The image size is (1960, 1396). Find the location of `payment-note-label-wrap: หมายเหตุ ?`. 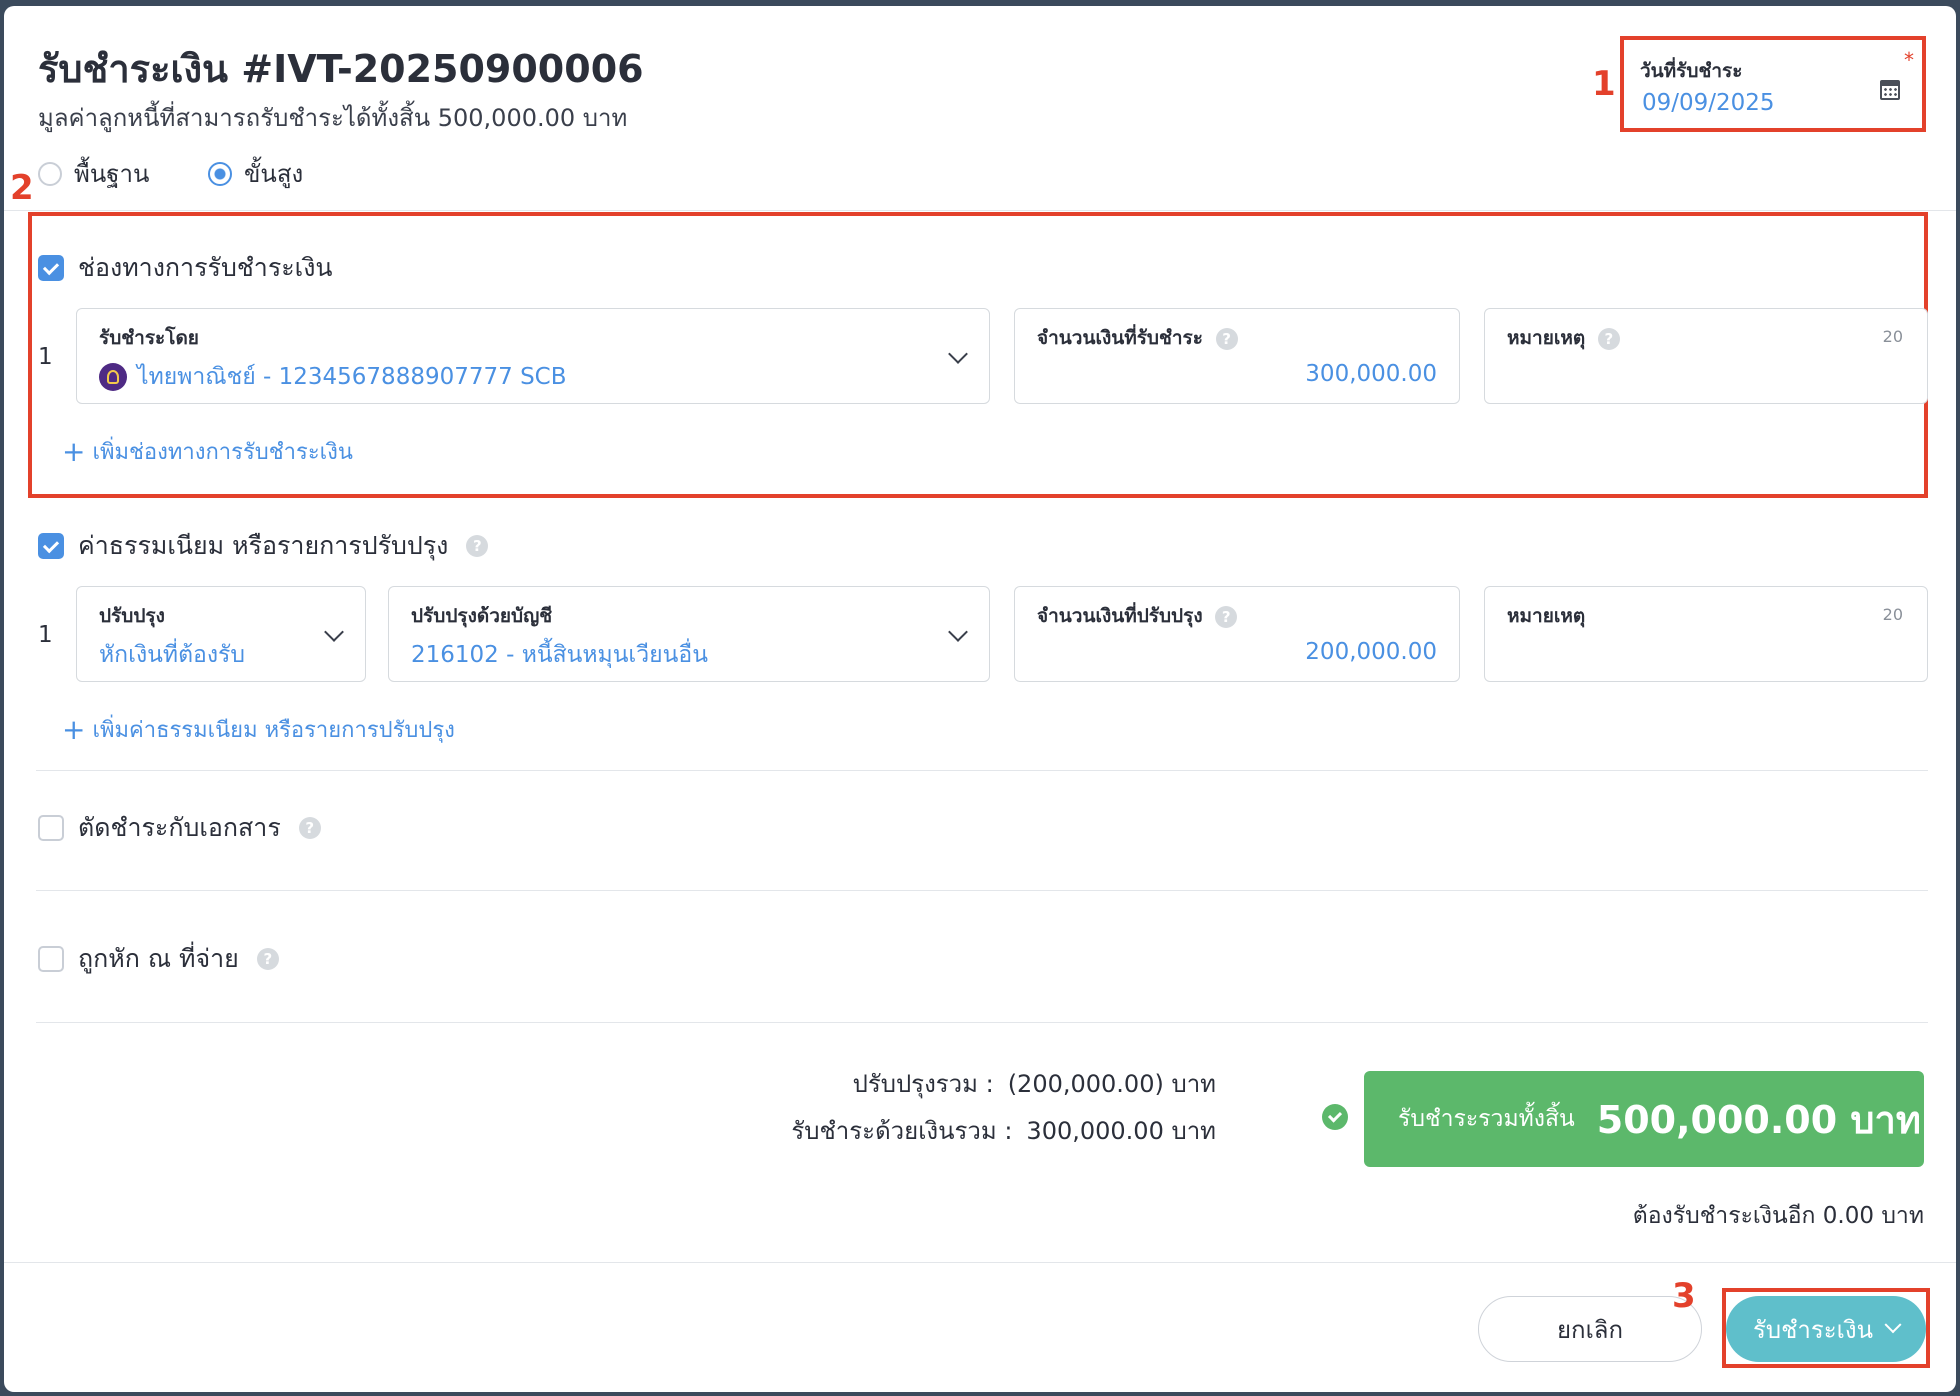

payment-note-label-wrap: หมายเหตุ ? is located at coordinates (1563, 338).